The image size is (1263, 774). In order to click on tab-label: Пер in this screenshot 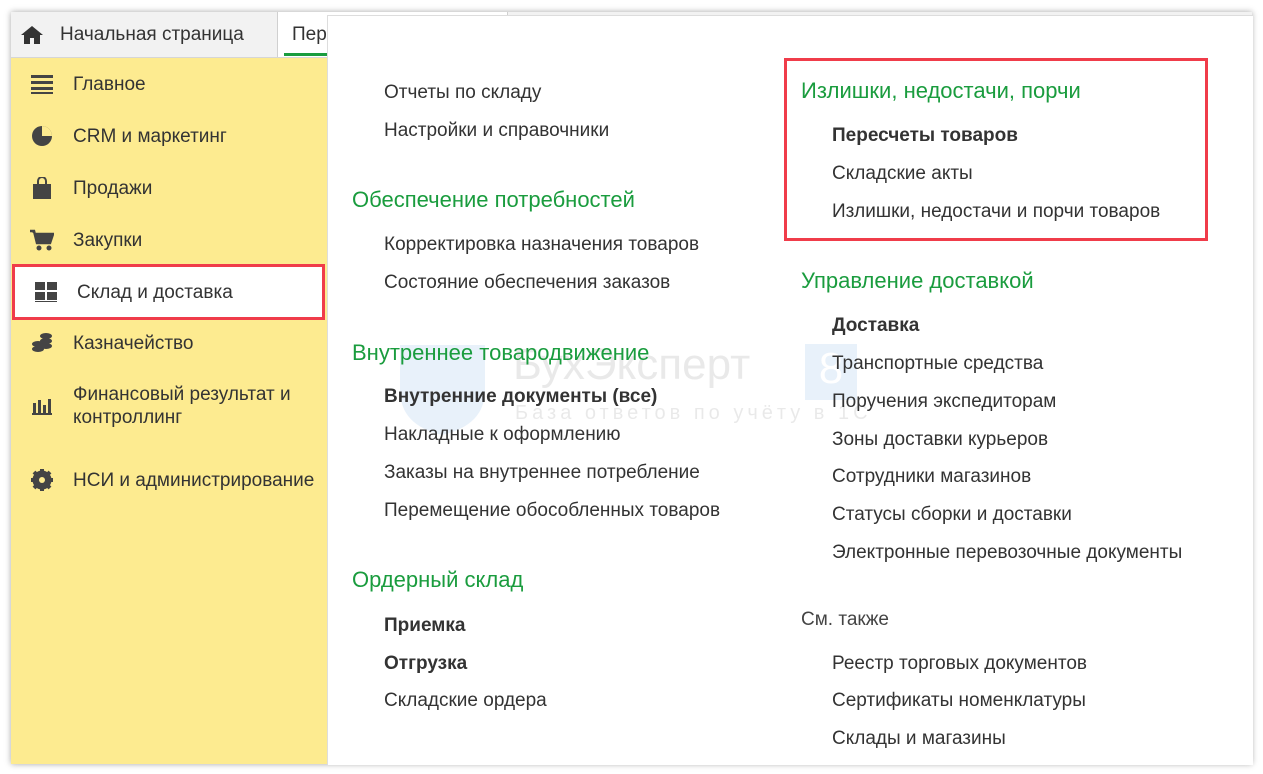, I will do `click(309, 34)`.